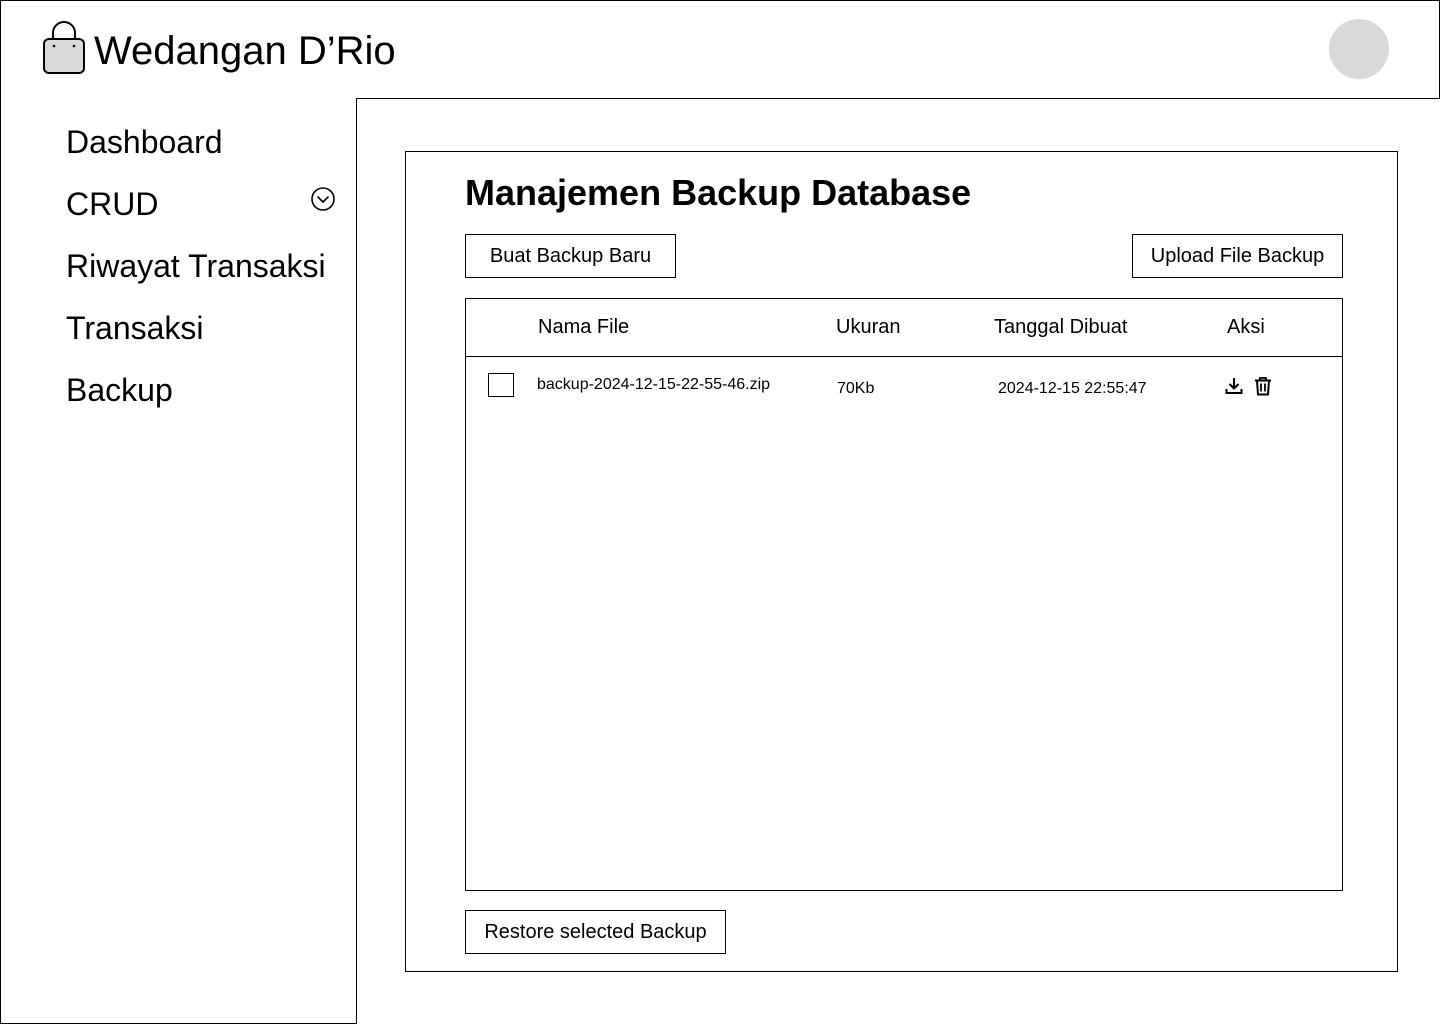 The height and width of the screenshot is (1024, 1440). What do you see at coordinates (245, 51) in the screenshot?
I see `app-title: Wedangan D’Rio` at bounding box center [245, 51].